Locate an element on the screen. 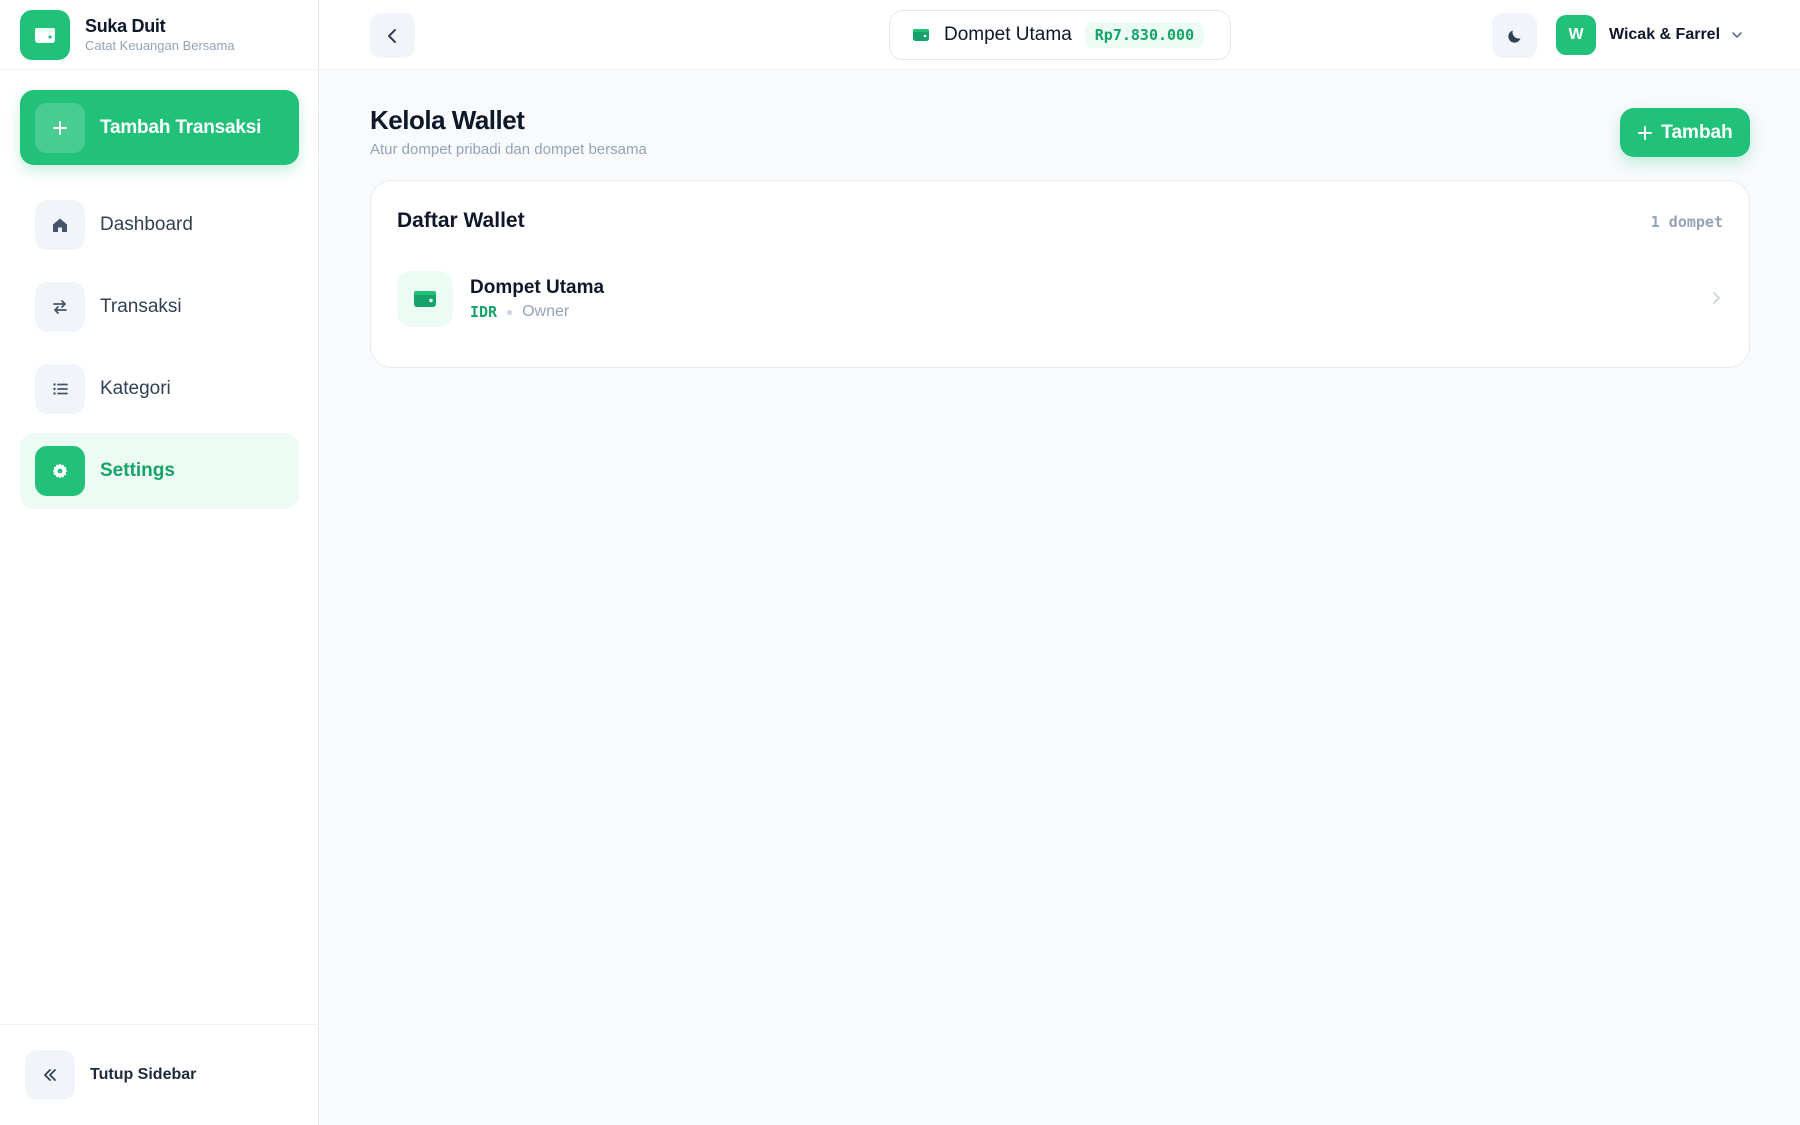 The height and width of the screenshot is (1125, 1800). gear-icon is located at coordinates (60, 471).